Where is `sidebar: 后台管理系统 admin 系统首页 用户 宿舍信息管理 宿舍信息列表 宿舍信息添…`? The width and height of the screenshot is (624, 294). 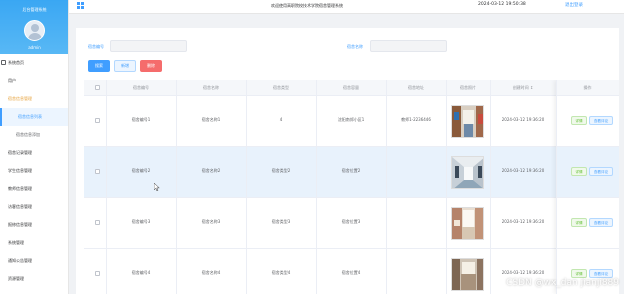 sidebar: 后台管理系统 admin 系统首页 用户 宿舍信息管理 宿舍信息列表 宿舍信息添… is located at coordinates (34, 147).